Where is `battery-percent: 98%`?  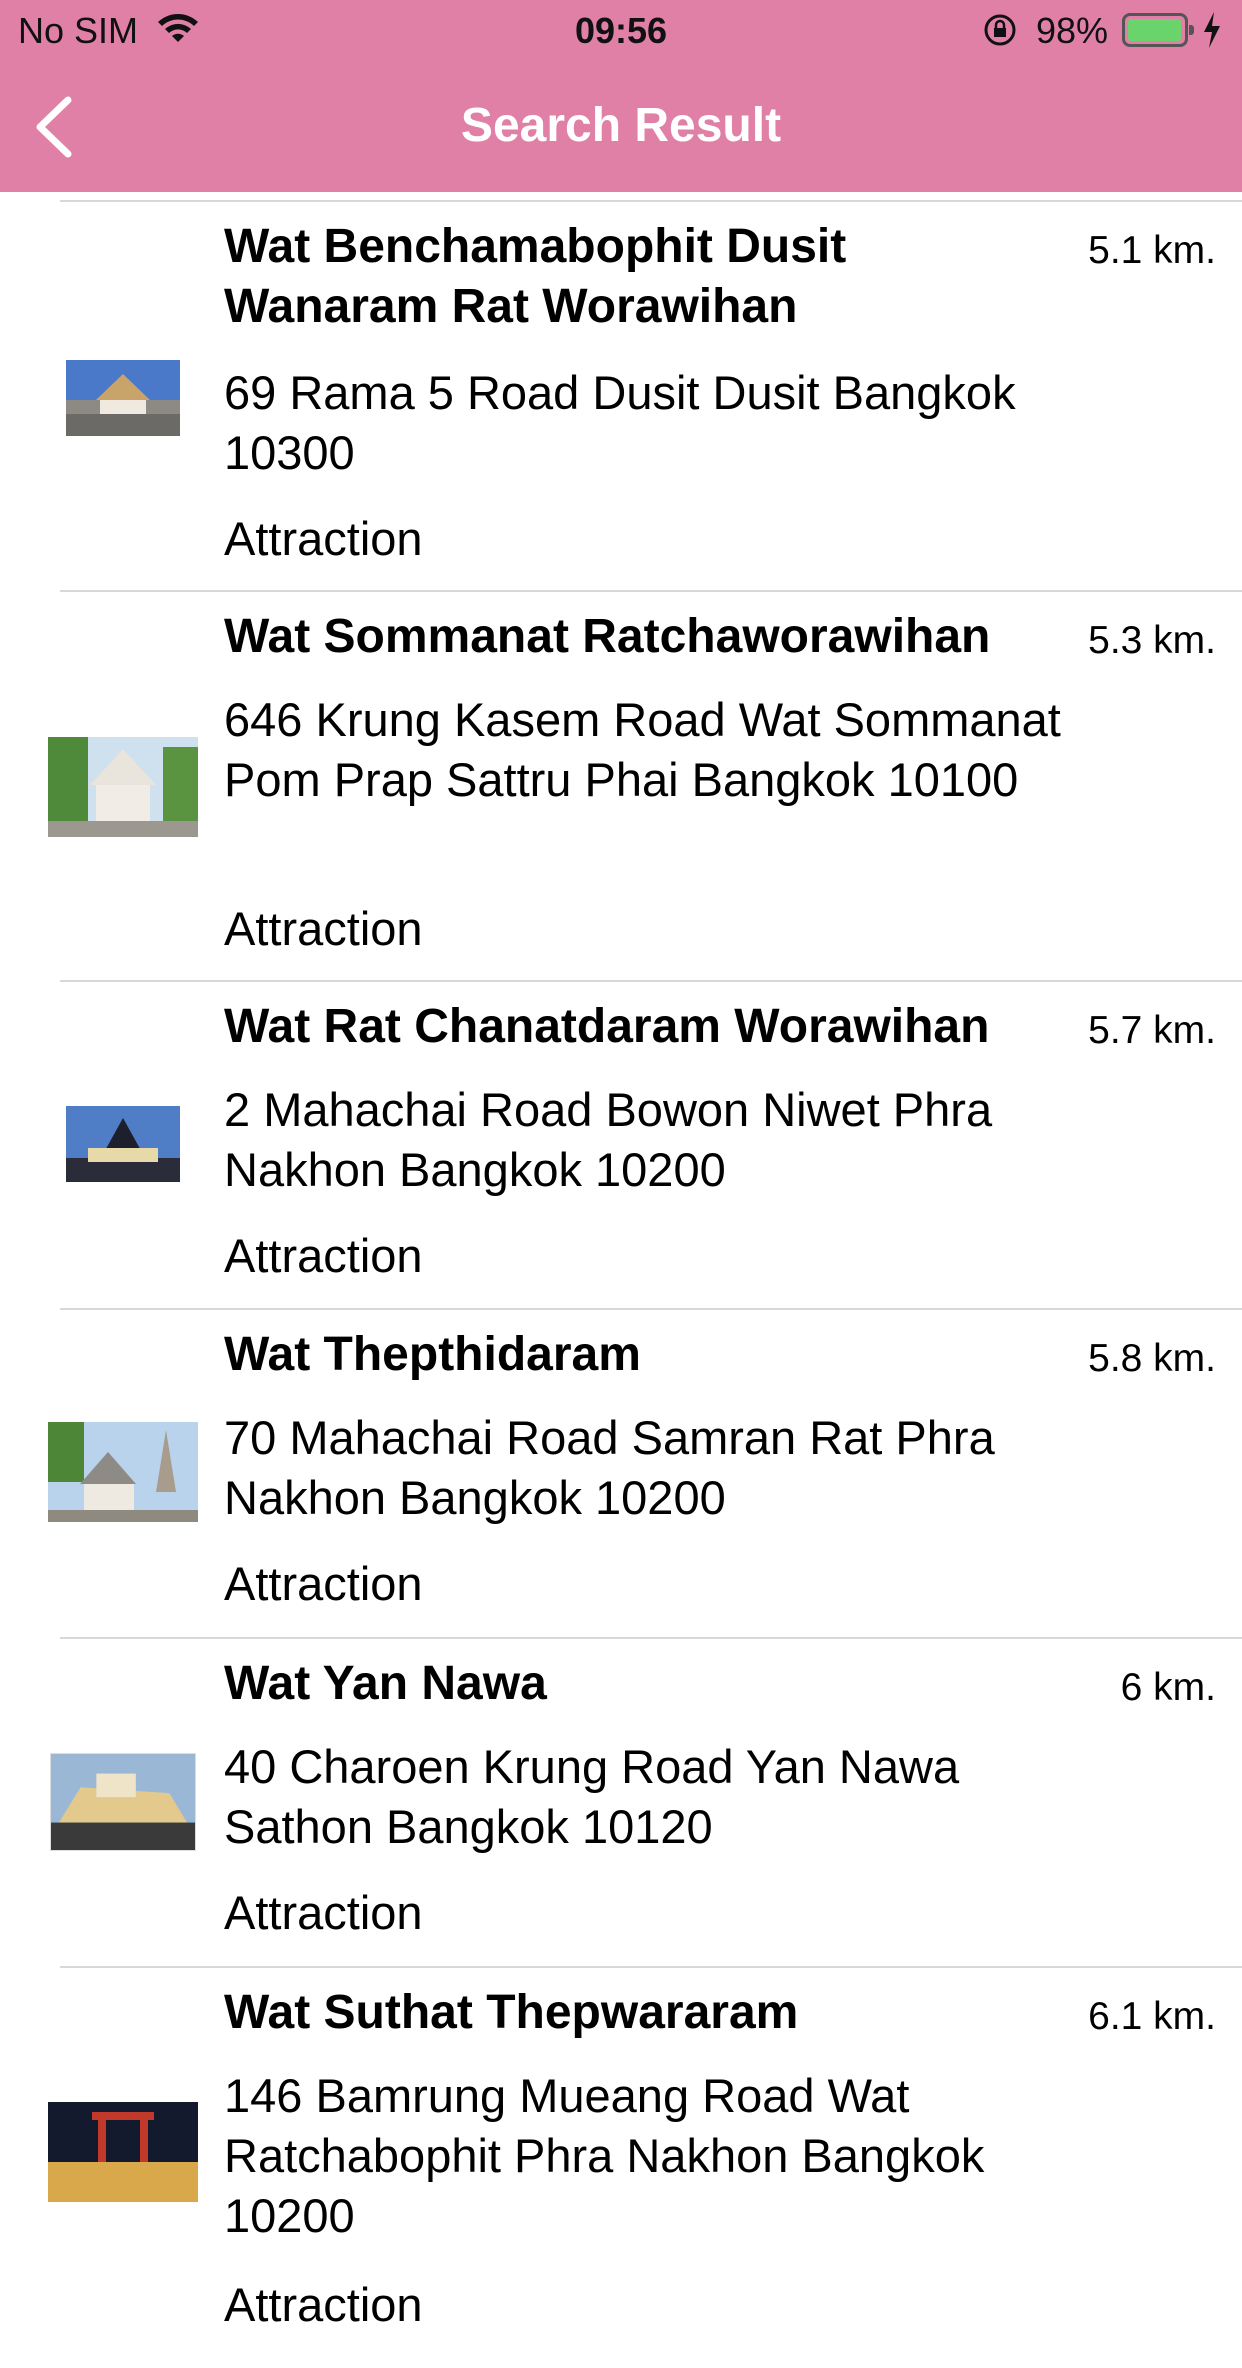 battery-percent: 98% is located at coordinates (1072, 30).